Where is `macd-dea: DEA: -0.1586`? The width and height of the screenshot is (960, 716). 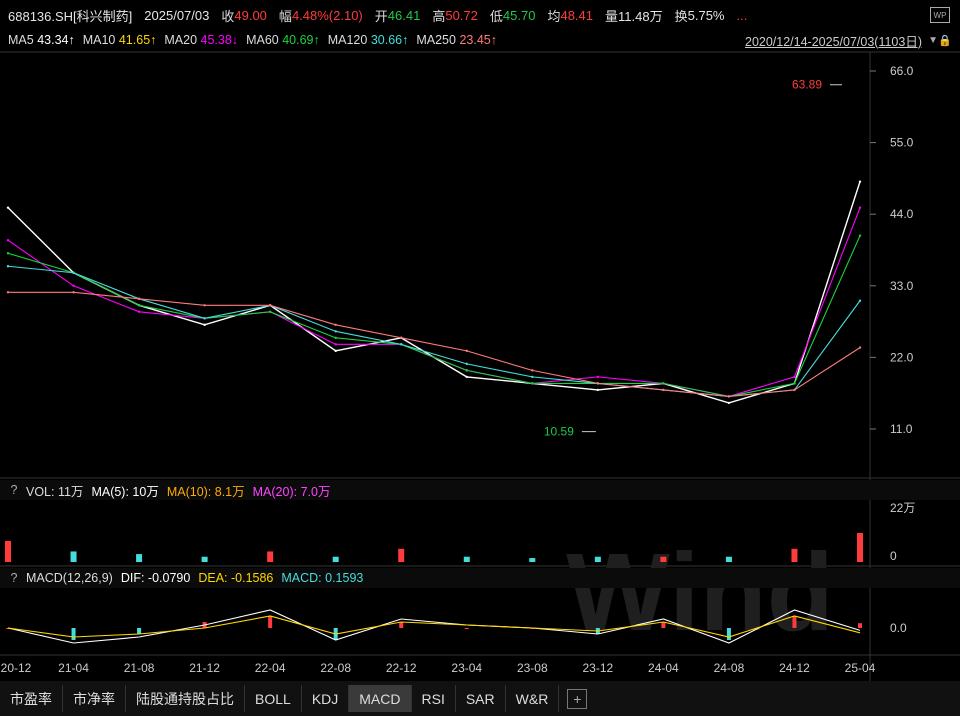
macd-dea: DEA: -0.1586 is located at coordinates (236, 578).